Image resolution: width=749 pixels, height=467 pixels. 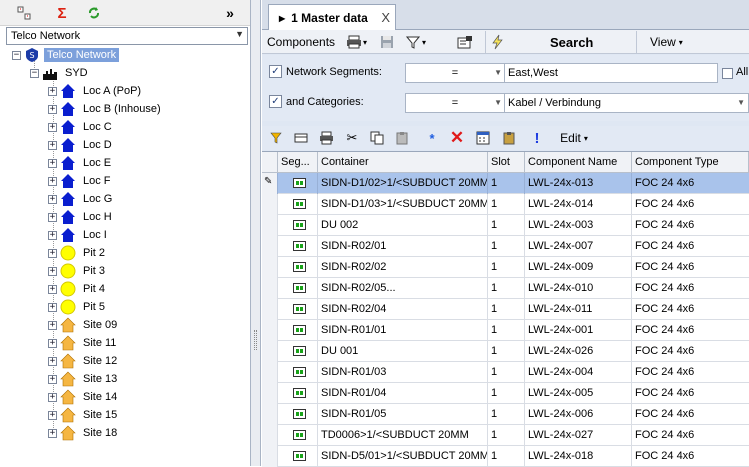 What do you see at coordinates (561, 42) in the screenshot?
I see `search-button: Search` at bounding box center [561, 42].